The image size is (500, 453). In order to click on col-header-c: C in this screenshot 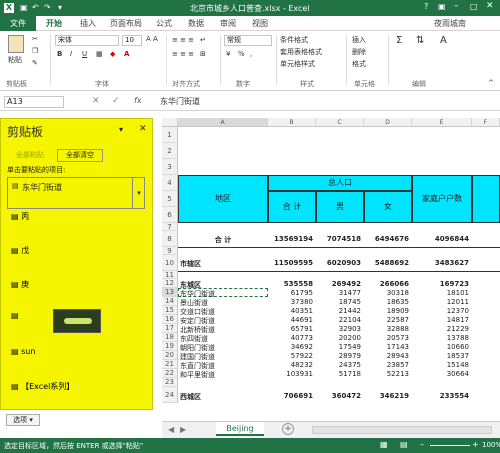, I will do `click(340, 122)`.